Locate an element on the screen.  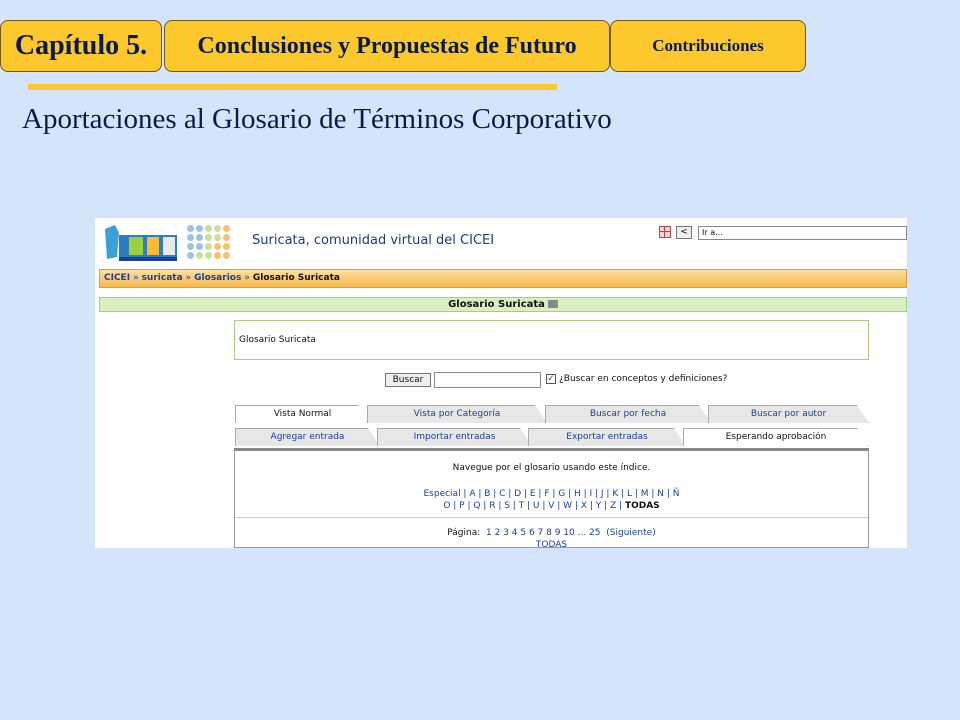
breadcrumb-current: Glosario Suricata is located at coordinates (296, 278).